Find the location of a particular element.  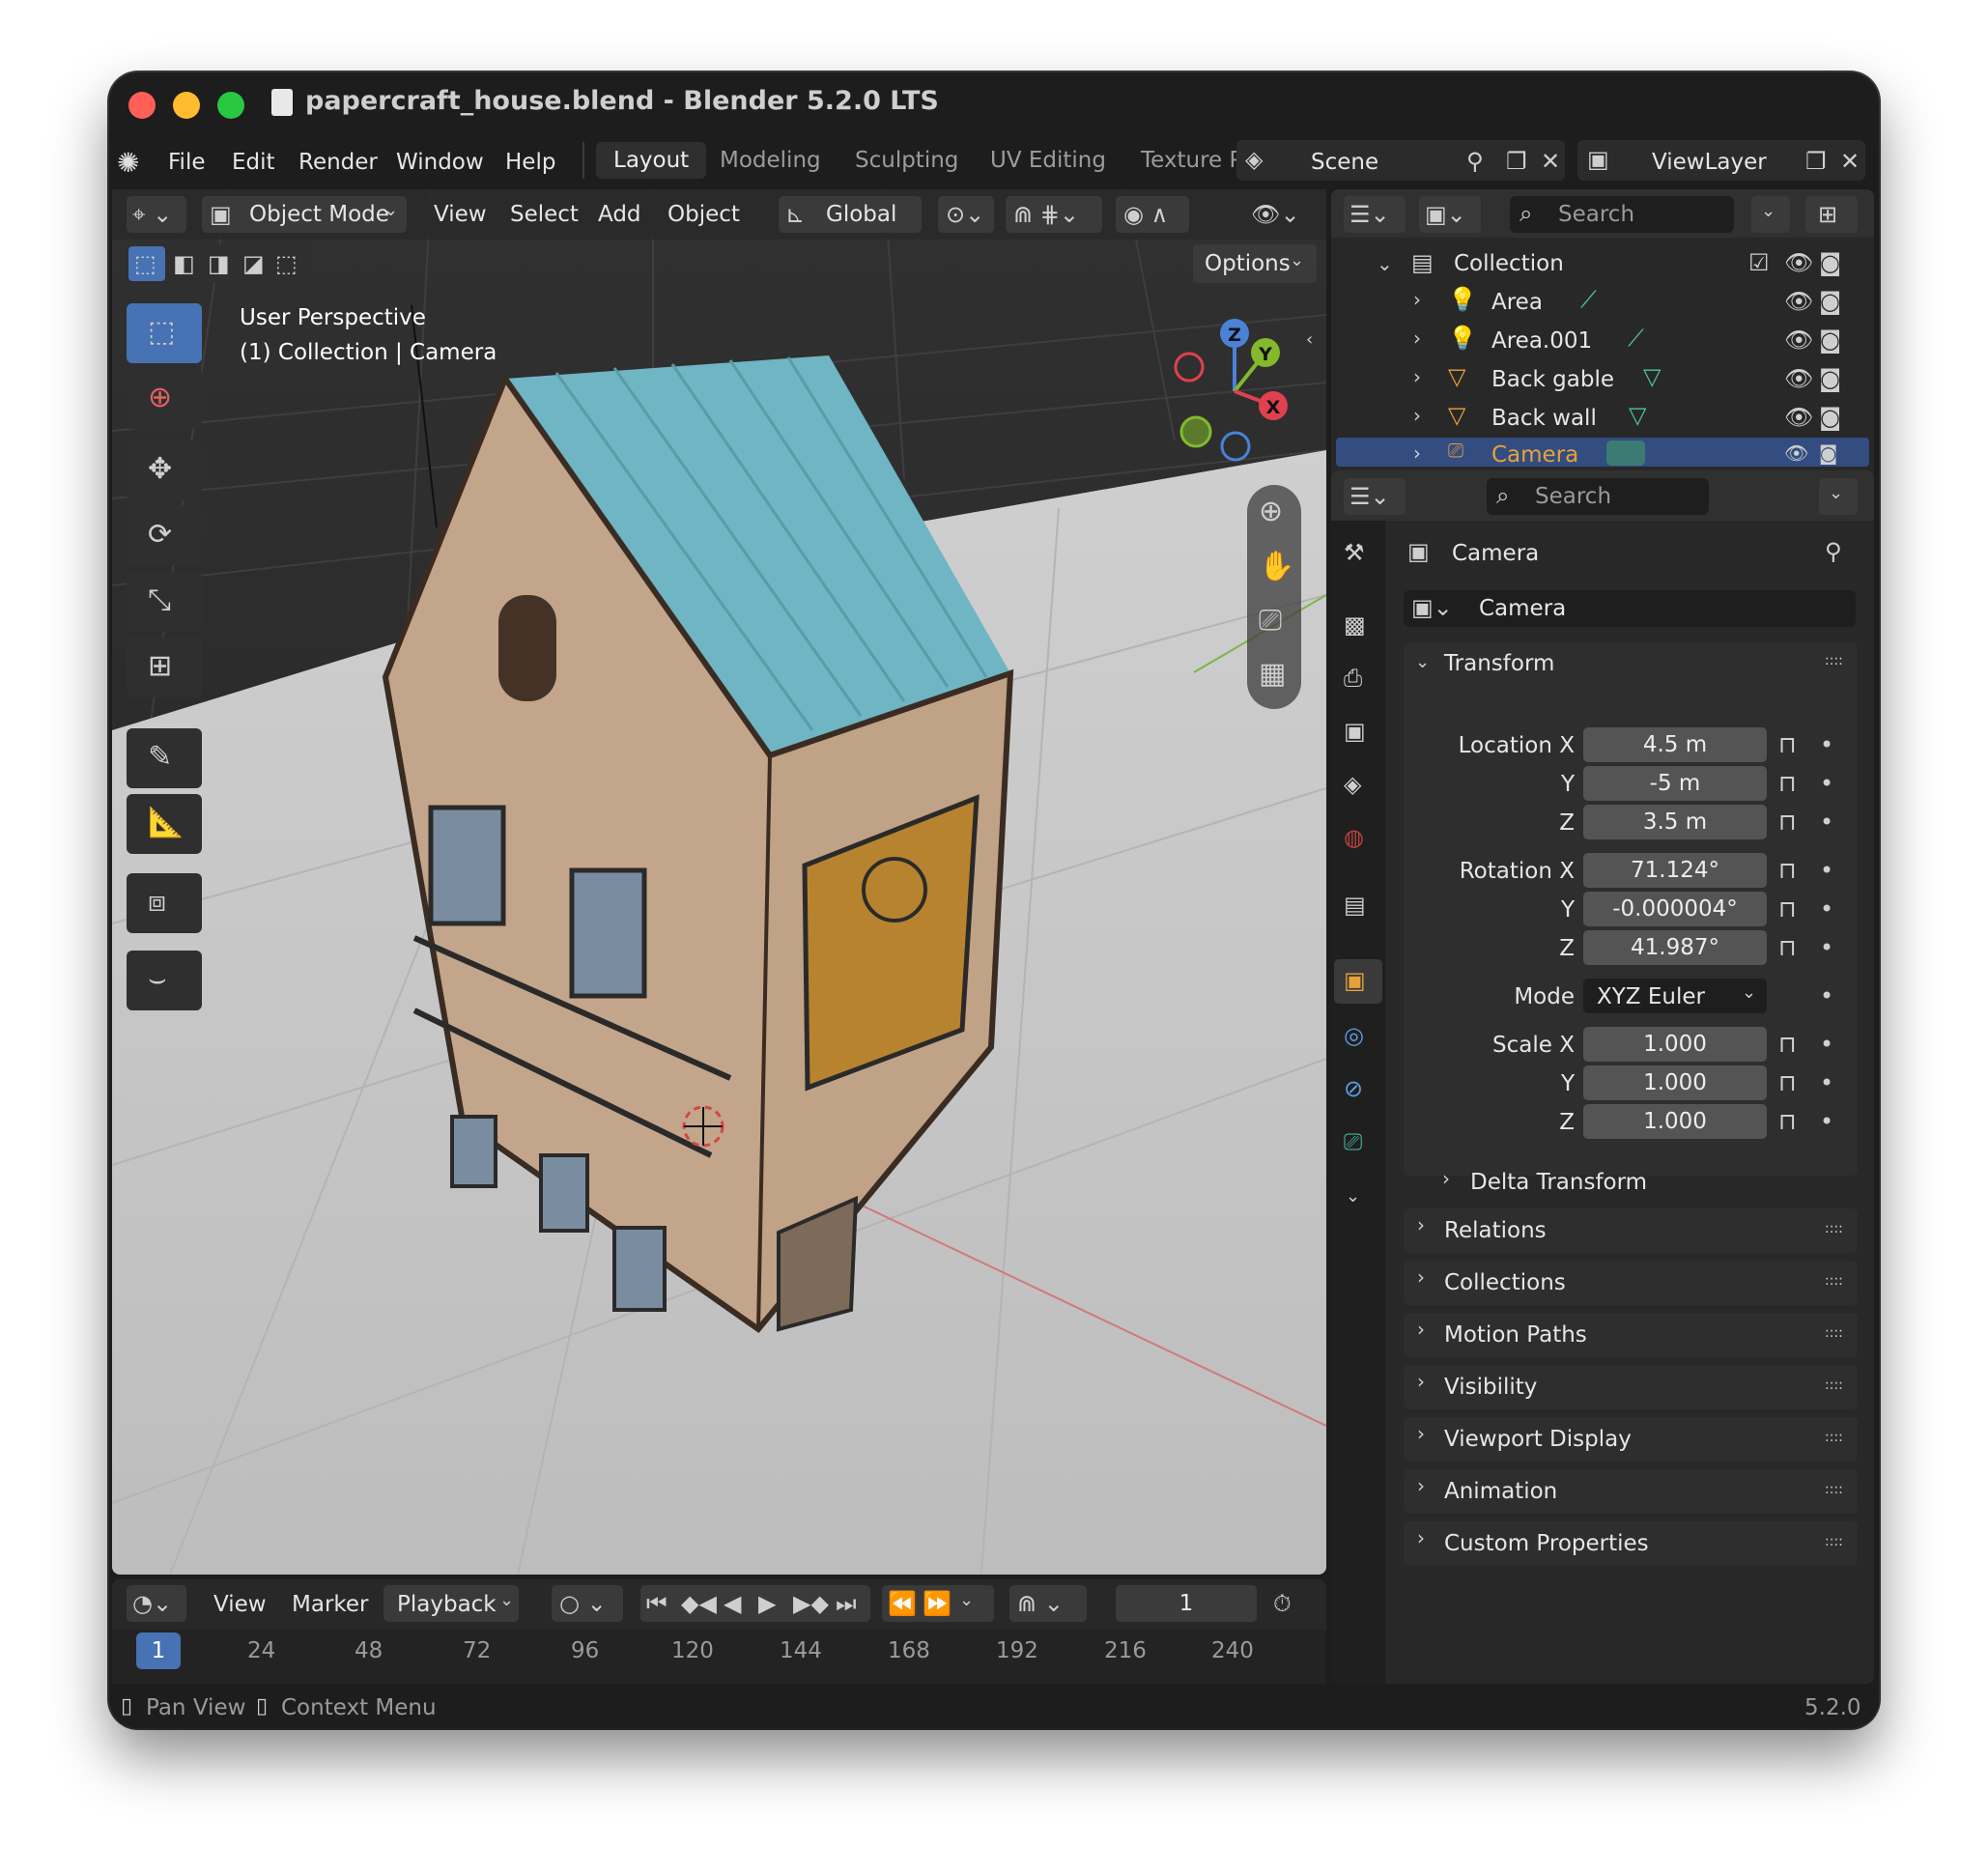

maximize-window-button is located at coordinates (230, 105).